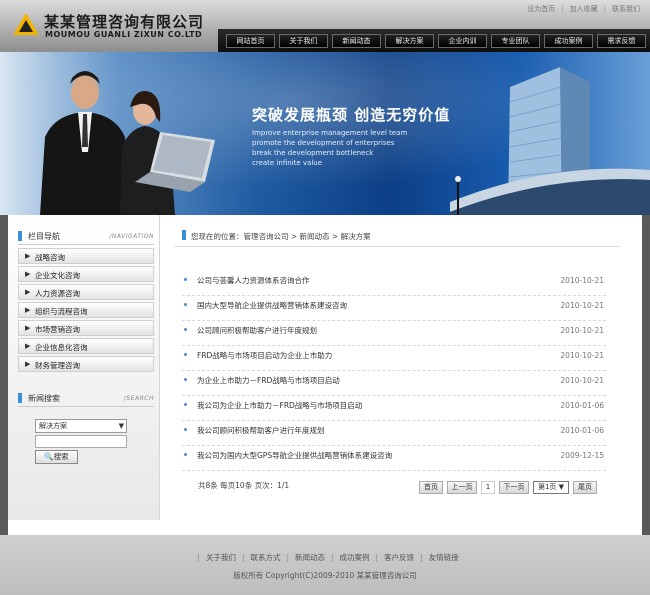  What do you see at coordinates (57, 329) in the screenshot?
I see `sidebar-item-label: 市场营销咨询` at bounding box center [57, 329].